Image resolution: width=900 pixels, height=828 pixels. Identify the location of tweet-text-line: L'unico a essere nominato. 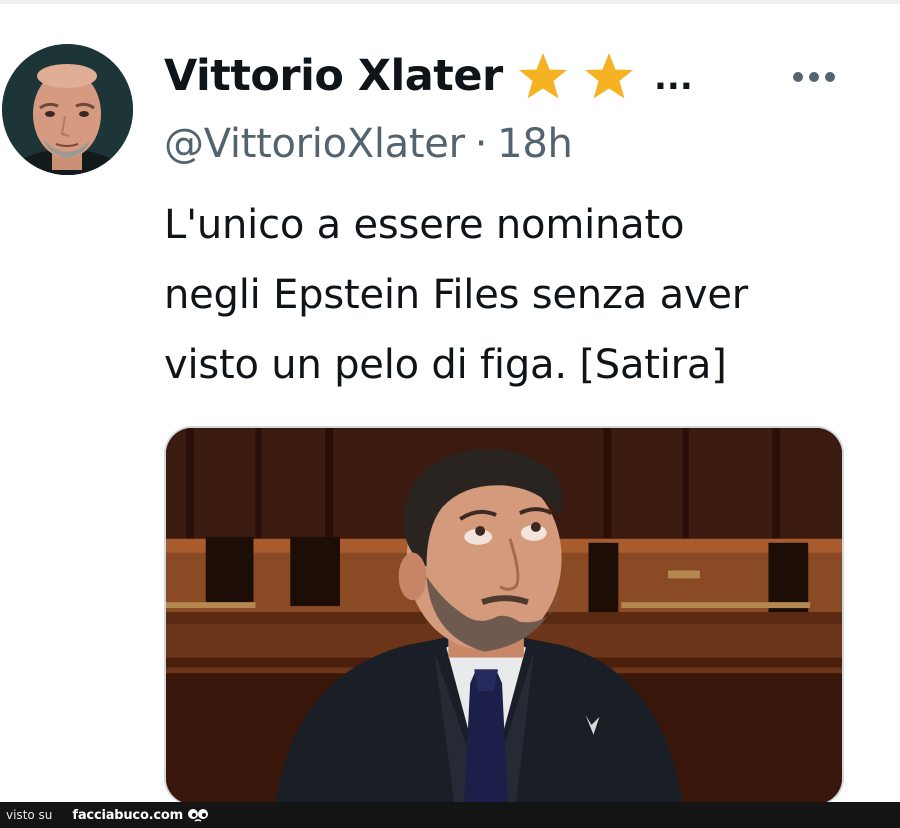
(424, 225).